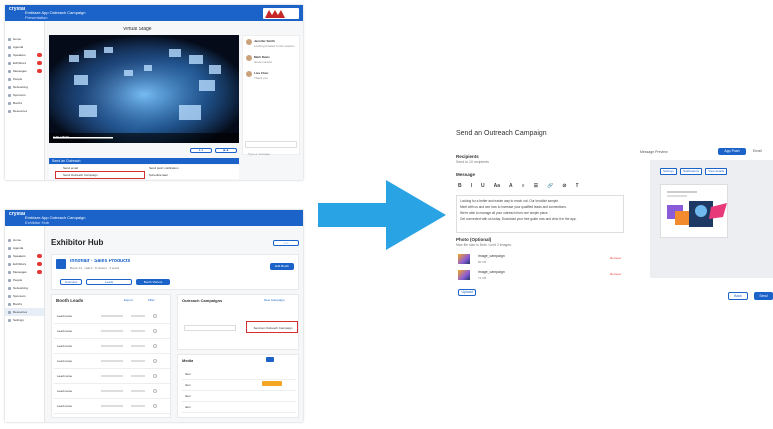  I want to click on store-icon, so click(9, 63).